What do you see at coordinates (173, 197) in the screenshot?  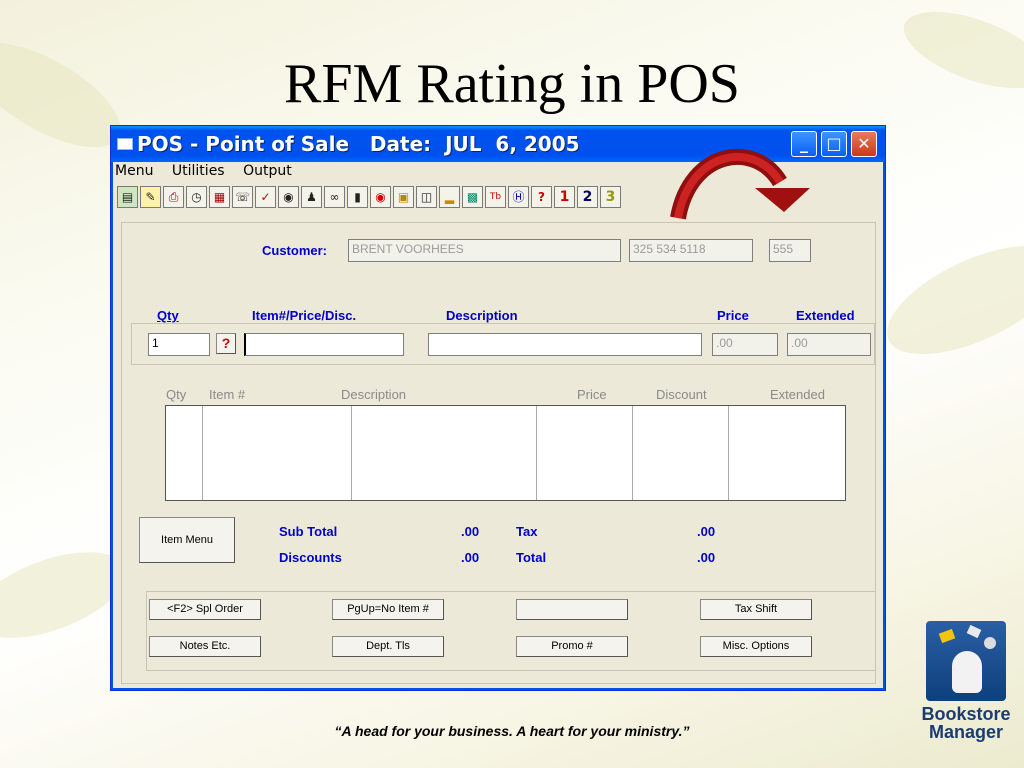 I see `printer-icon: ⎙` at bounding box center [173, 197].